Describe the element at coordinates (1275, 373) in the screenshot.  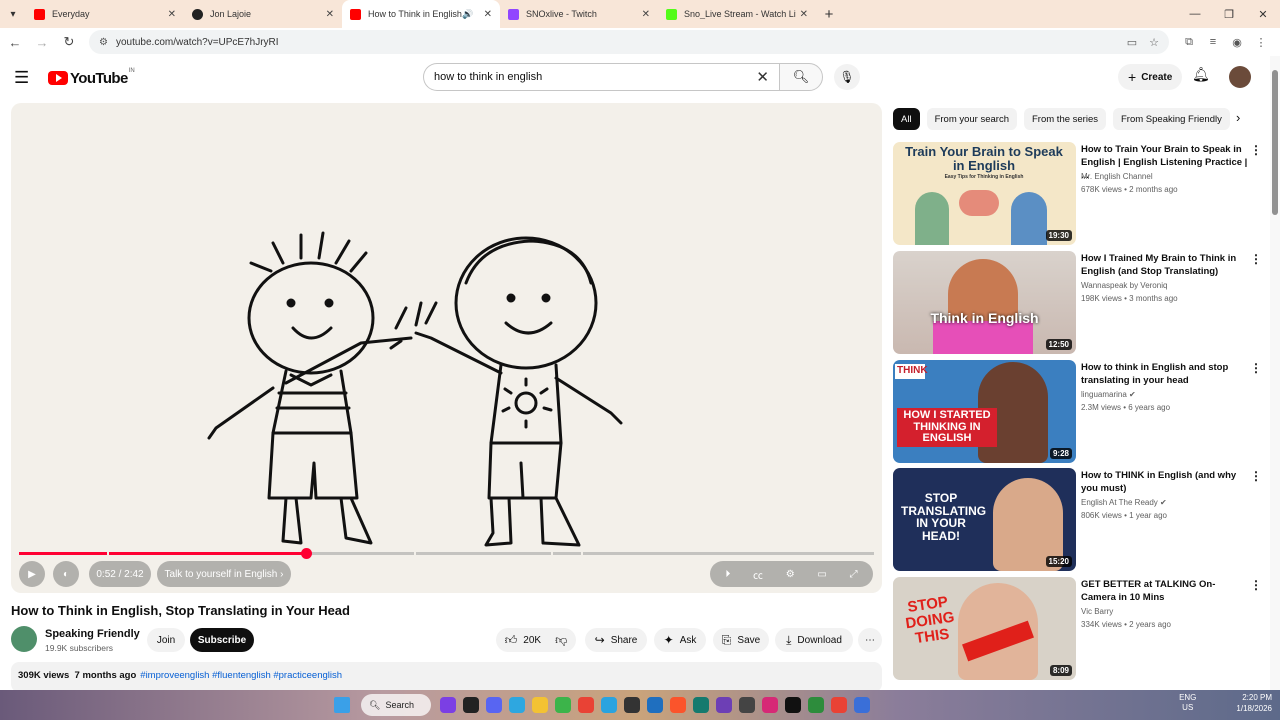
I see `page-scrollbar` at that location.